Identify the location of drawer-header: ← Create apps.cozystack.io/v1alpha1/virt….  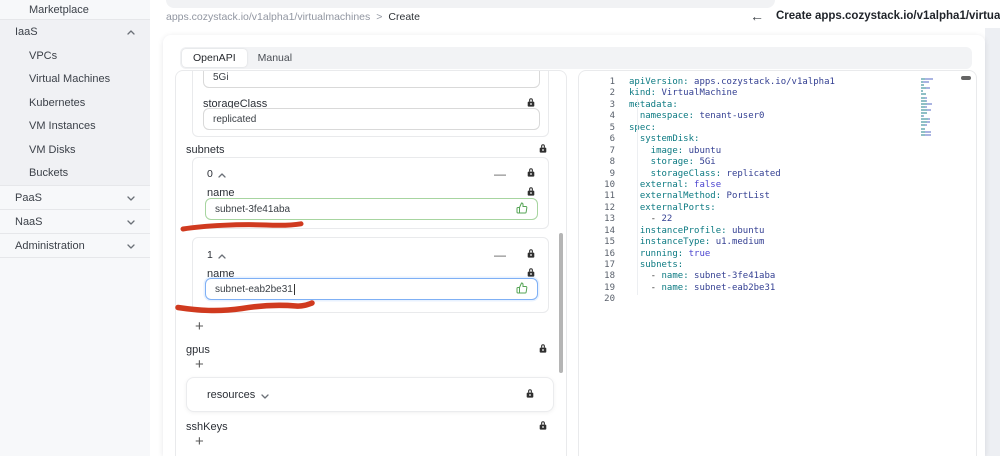
(875, 16).